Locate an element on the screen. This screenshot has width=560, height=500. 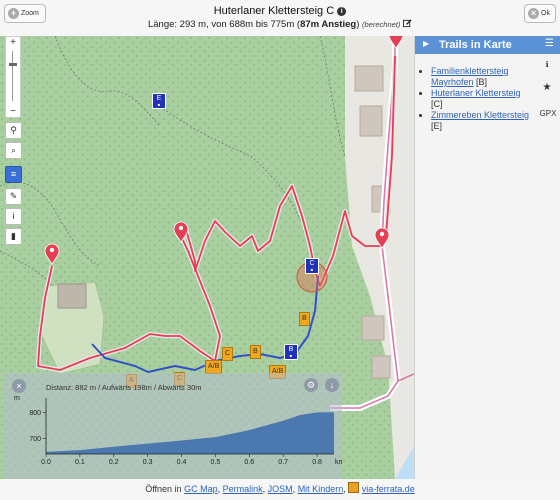
page-title: Huterlaner Klettersteig C i is located at coordinates (280, 11).